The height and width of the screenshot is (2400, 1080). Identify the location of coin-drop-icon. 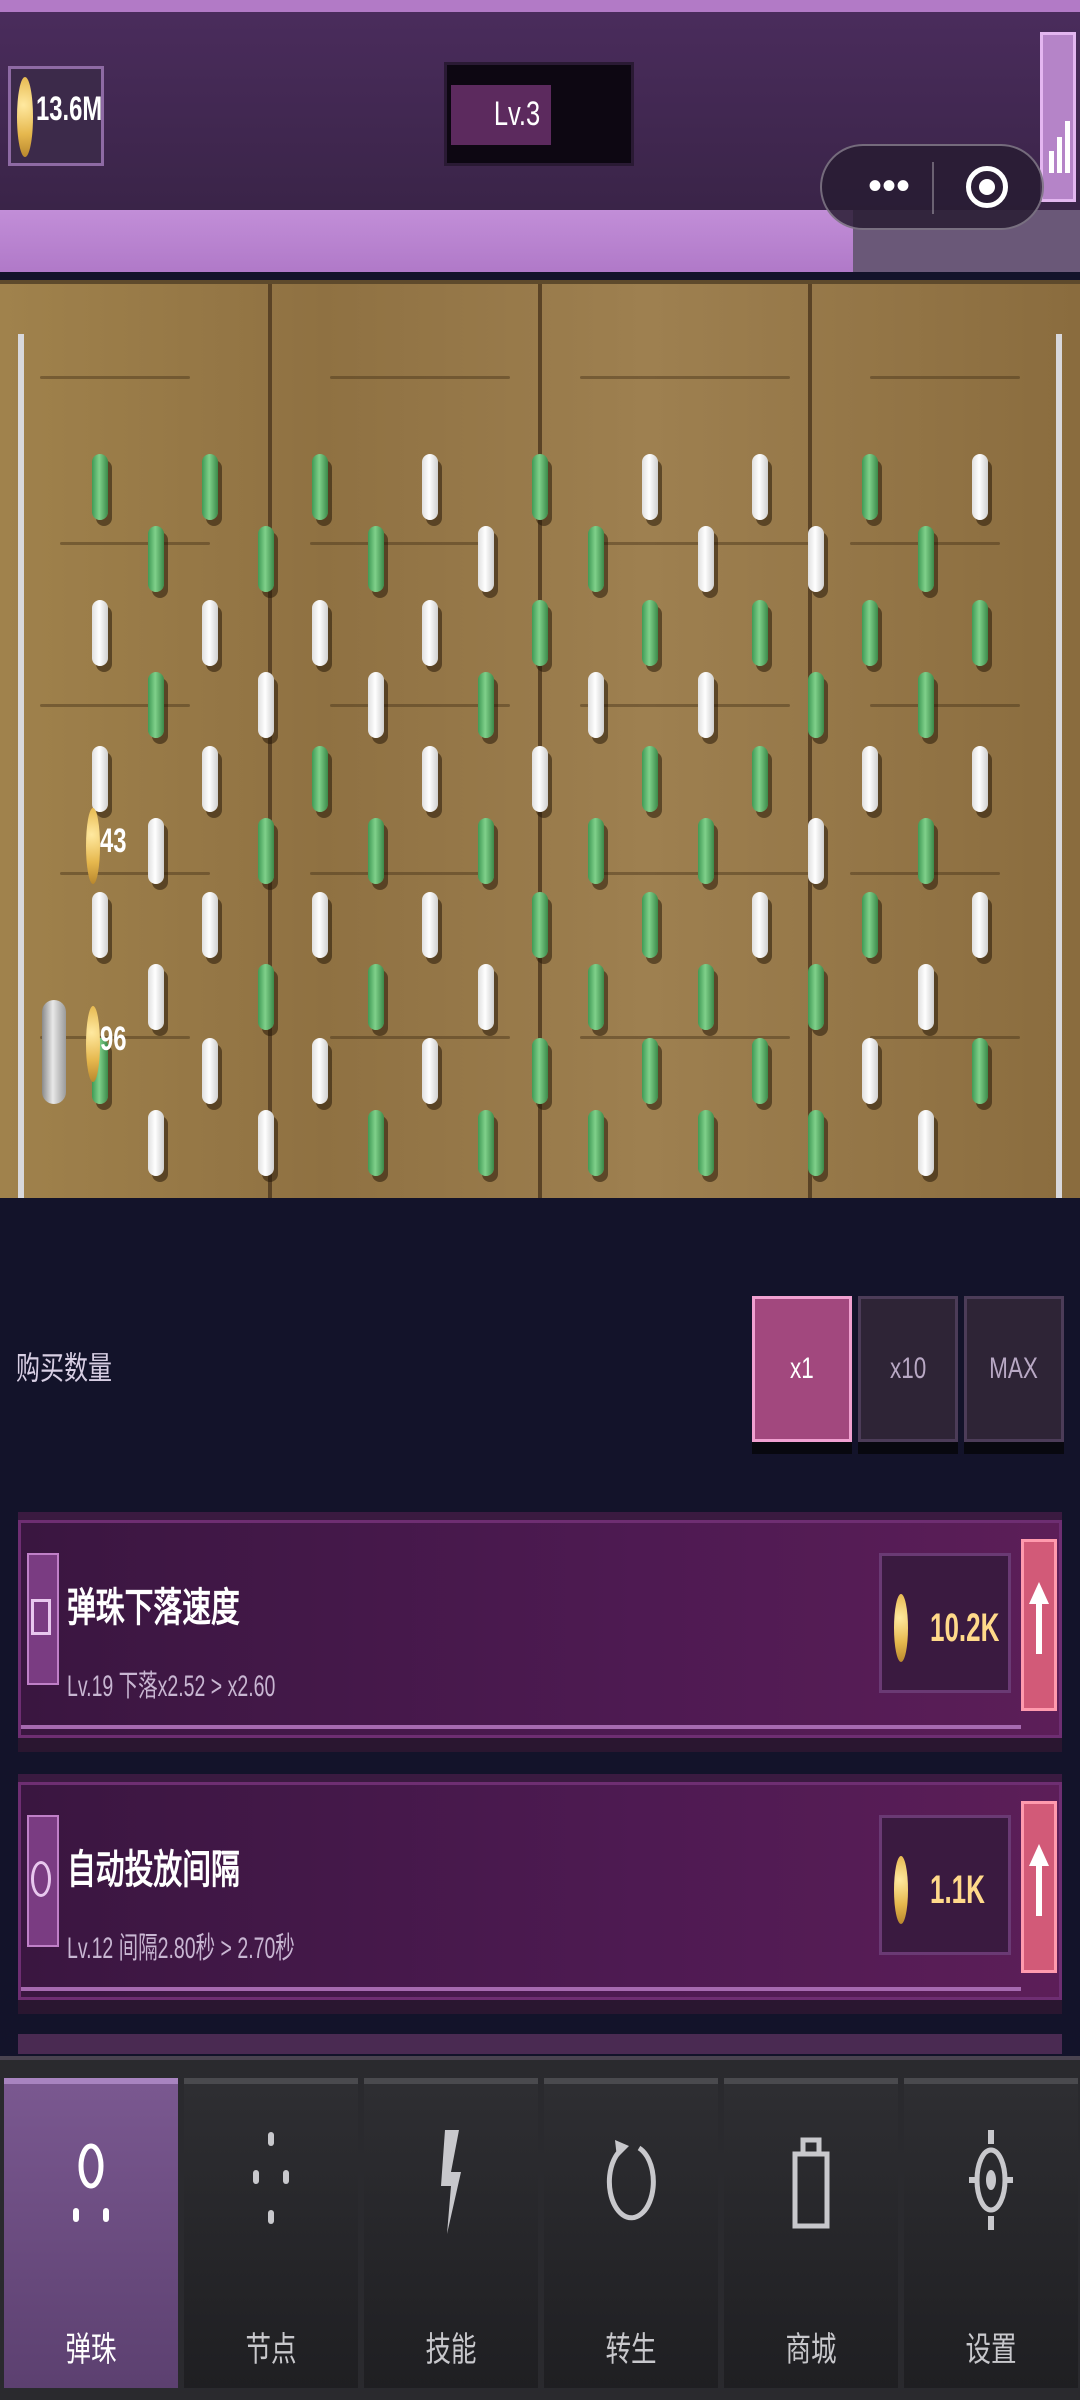
(93, 846).